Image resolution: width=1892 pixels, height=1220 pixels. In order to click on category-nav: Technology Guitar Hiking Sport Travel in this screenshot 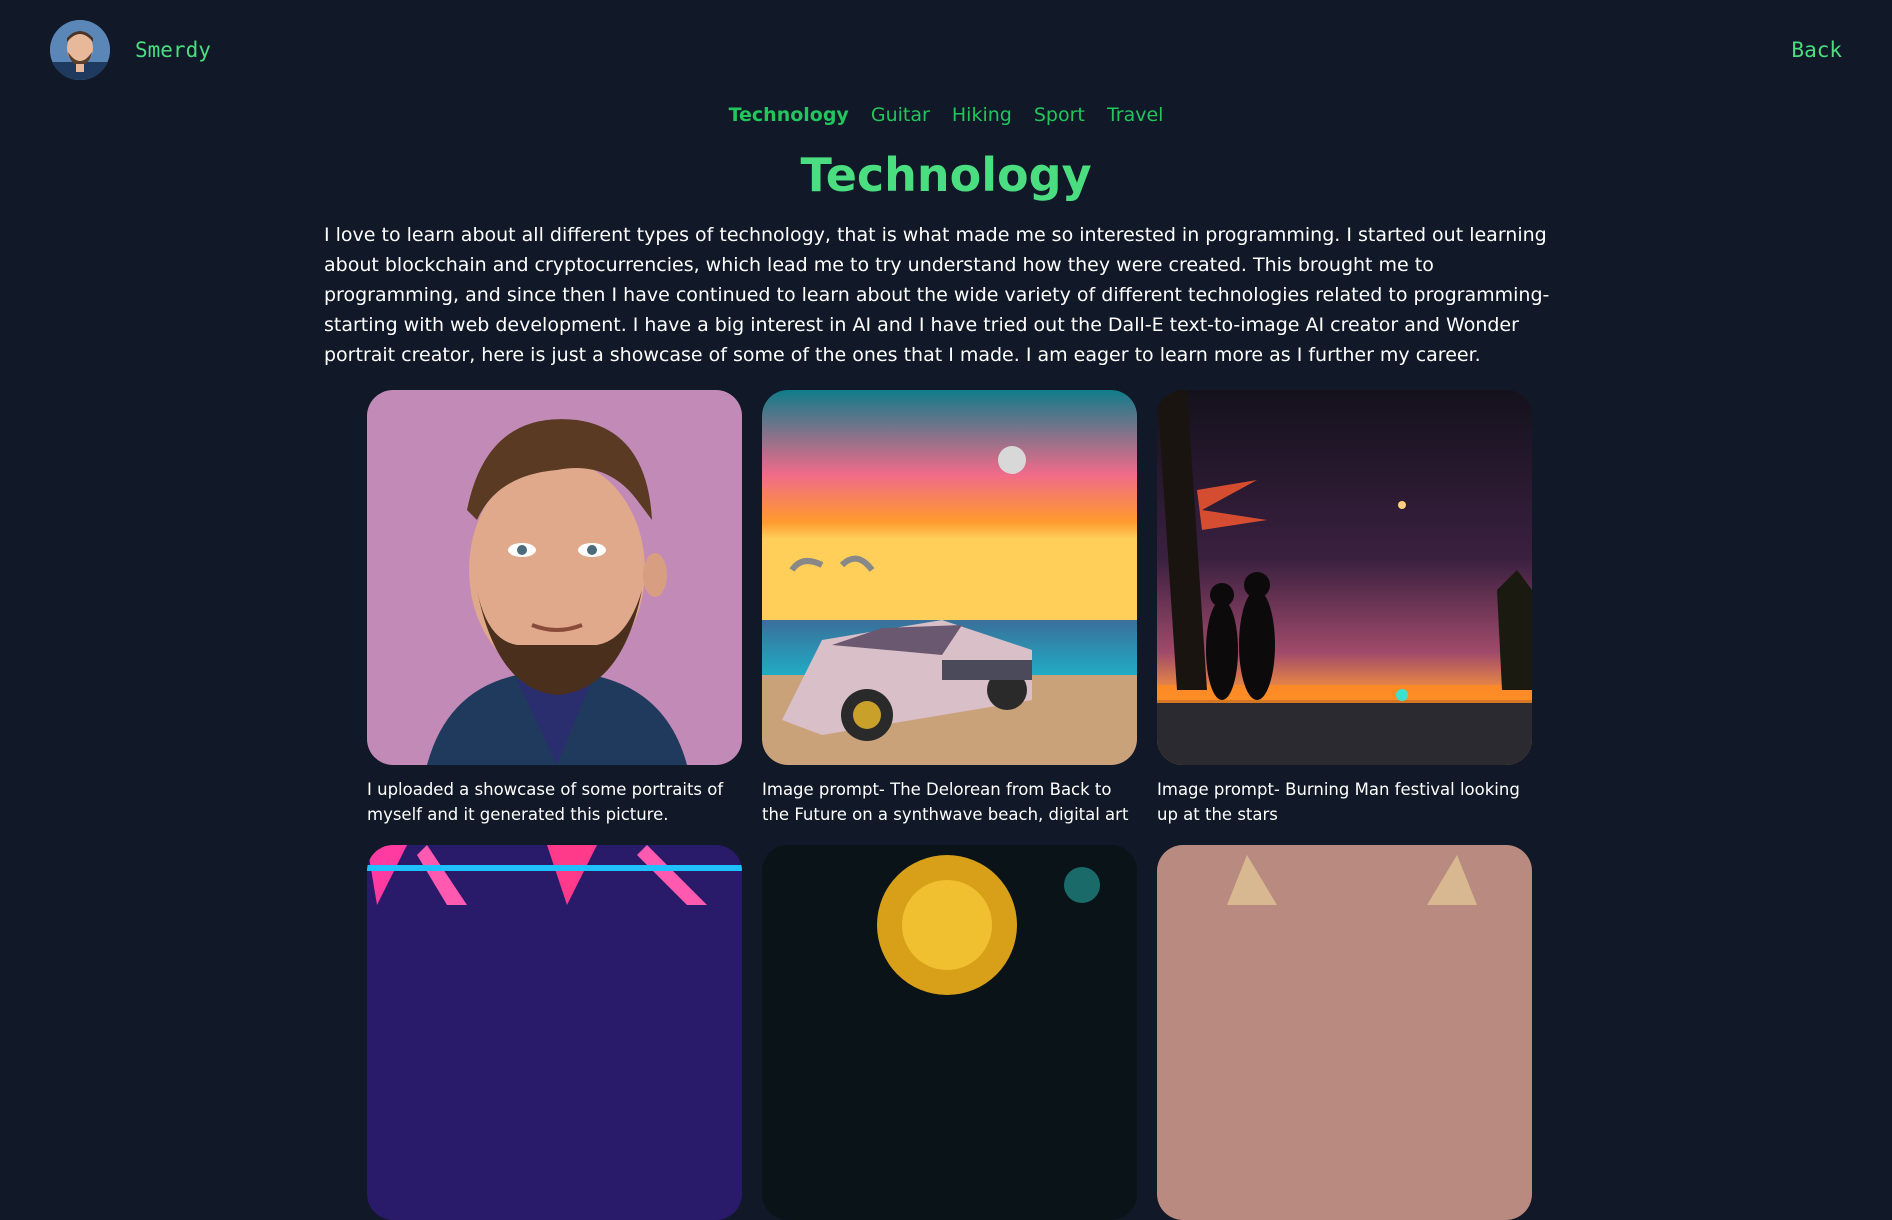, I will do `click(946, 115)`.